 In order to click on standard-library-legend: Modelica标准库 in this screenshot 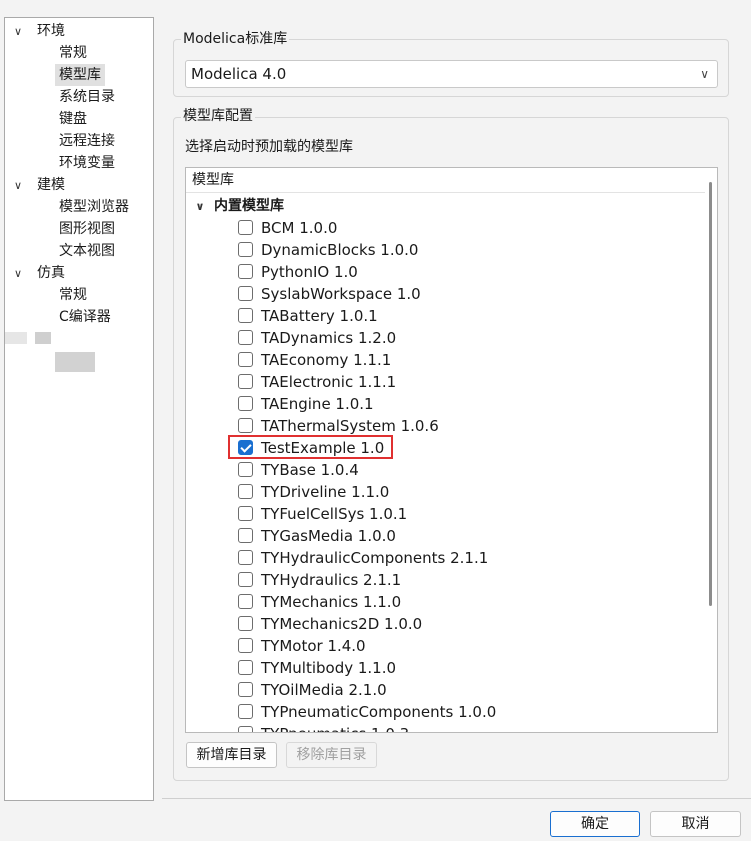, I will do `click(235, 39)`.